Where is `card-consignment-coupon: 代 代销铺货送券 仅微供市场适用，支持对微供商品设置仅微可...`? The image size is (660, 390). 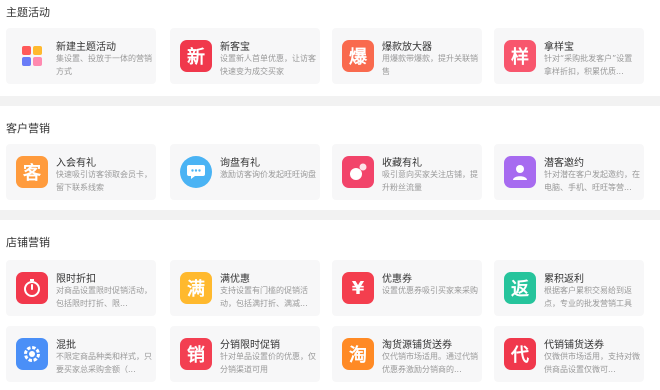 card-consignment-coupon: 代 代销铺货送券 仅微供市场适用，支持对微供商品设置仅微可... is located at coordinates (569, 354).